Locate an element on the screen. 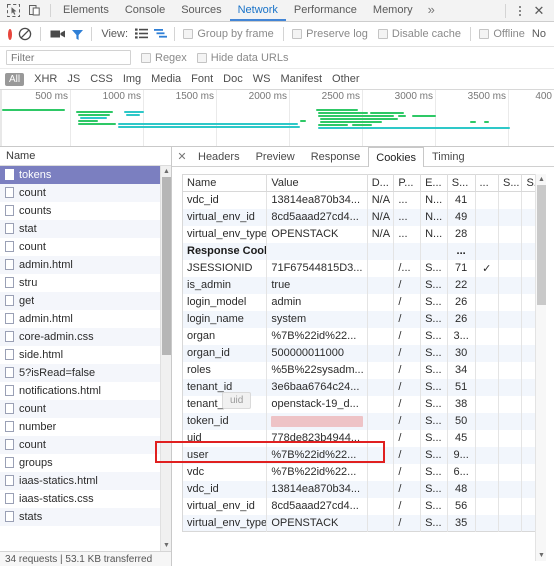 This screenshot has width=554, height=566. hide-data-urls-box is located at coordinates (201, 57).